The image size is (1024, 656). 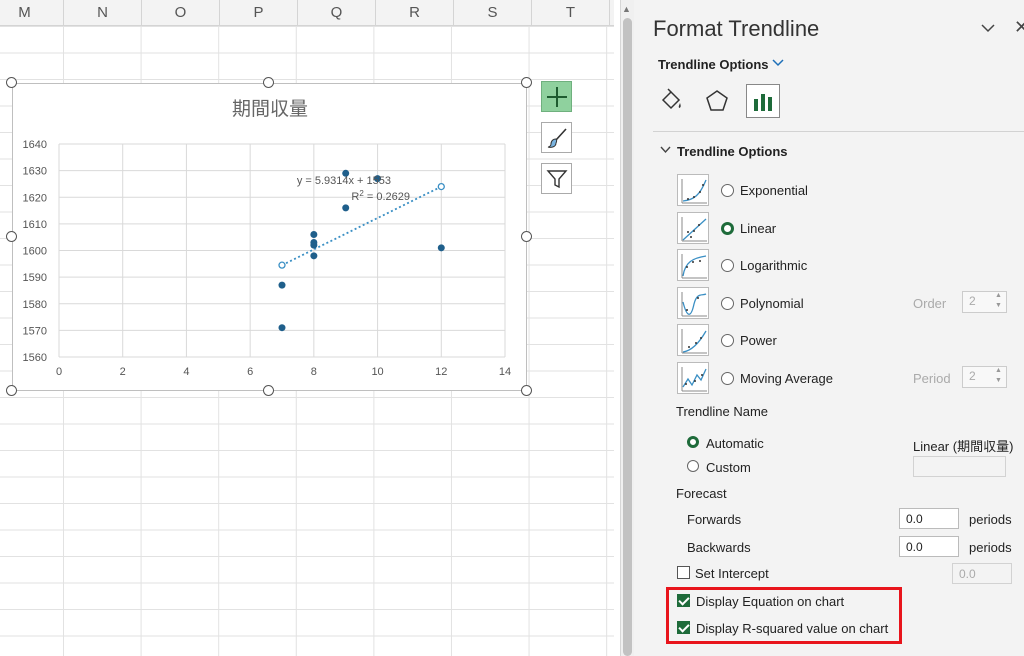 What do you see at coordinates (929, 546) in the screenshot?
I see `backwards-field: 0.0` at bounding box center [929, 546].